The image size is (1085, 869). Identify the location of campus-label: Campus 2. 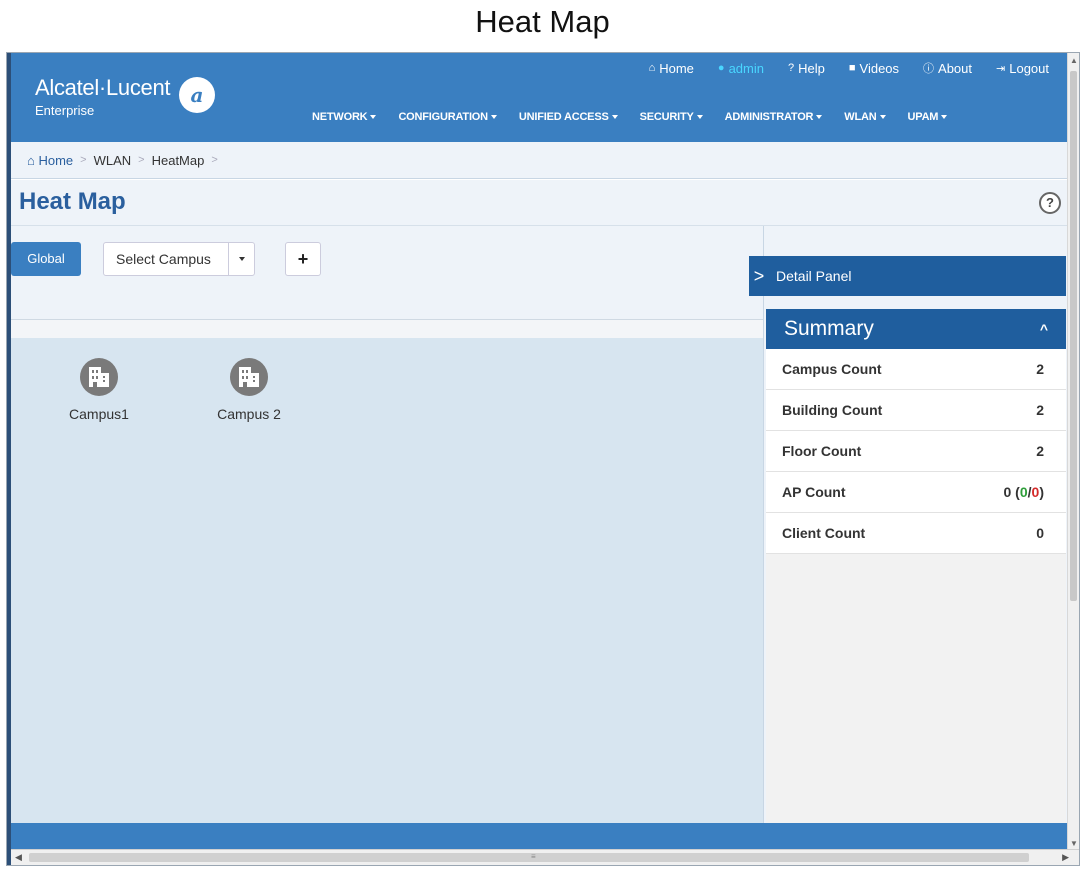
(249, 414).